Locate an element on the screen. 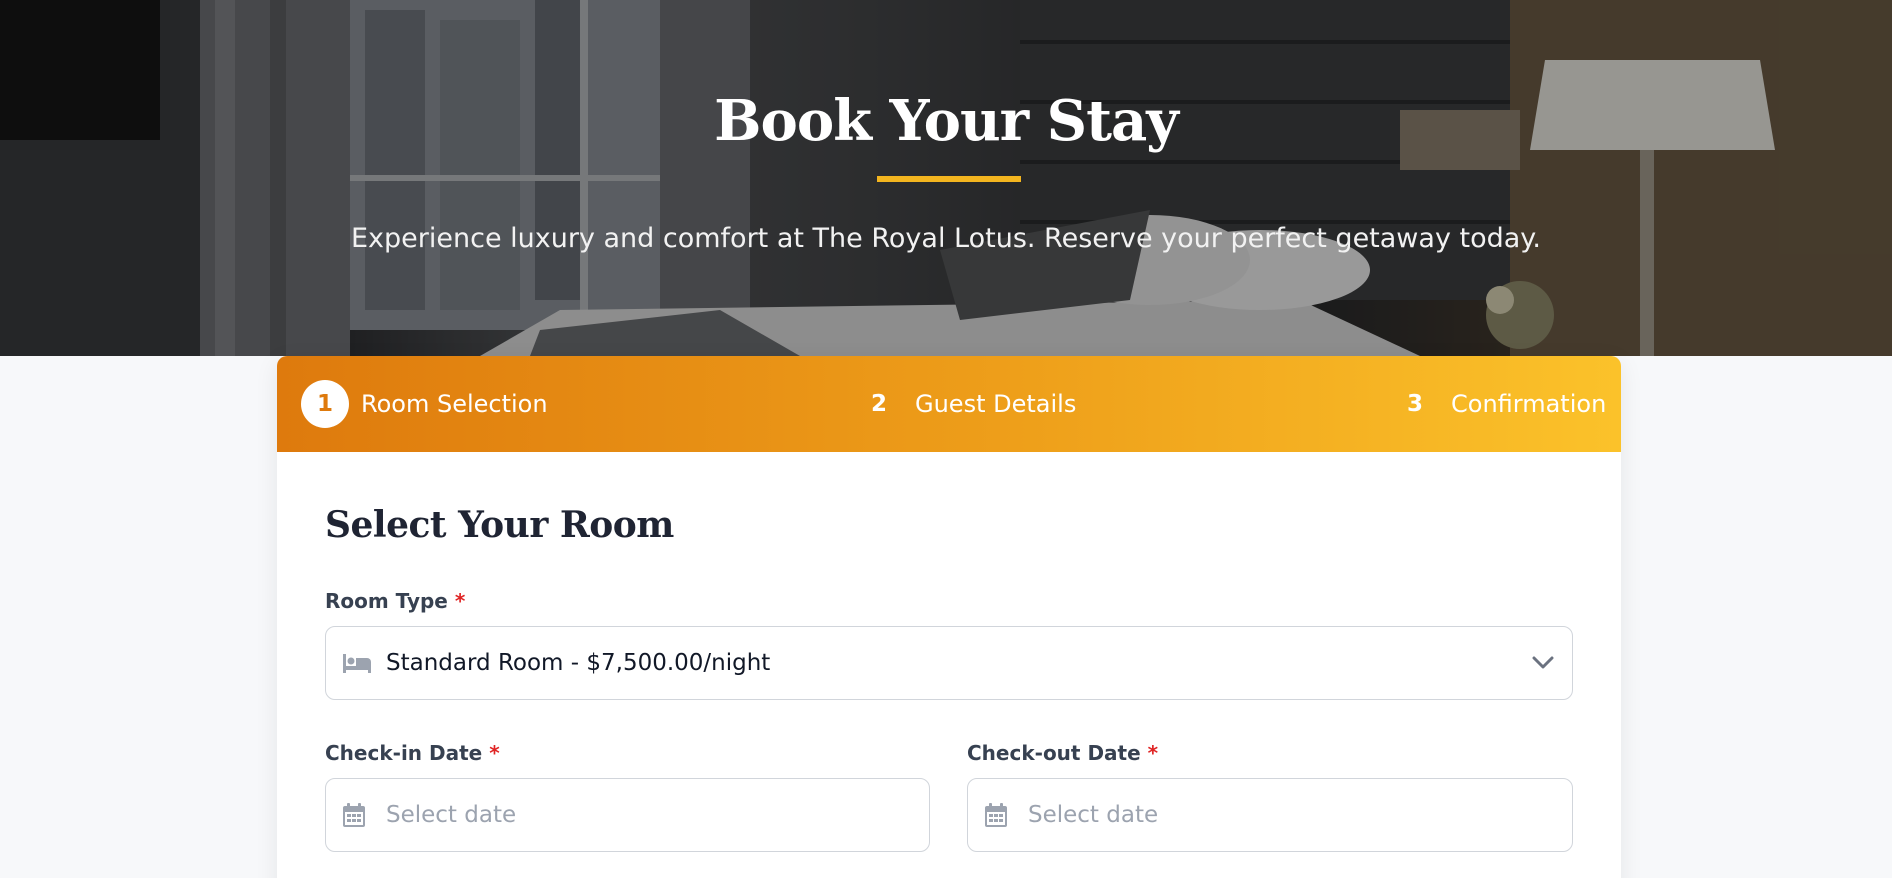 This screenshot has width=1892, height=878. room-type-label: Room Type * is located at coordinates (395, 601).